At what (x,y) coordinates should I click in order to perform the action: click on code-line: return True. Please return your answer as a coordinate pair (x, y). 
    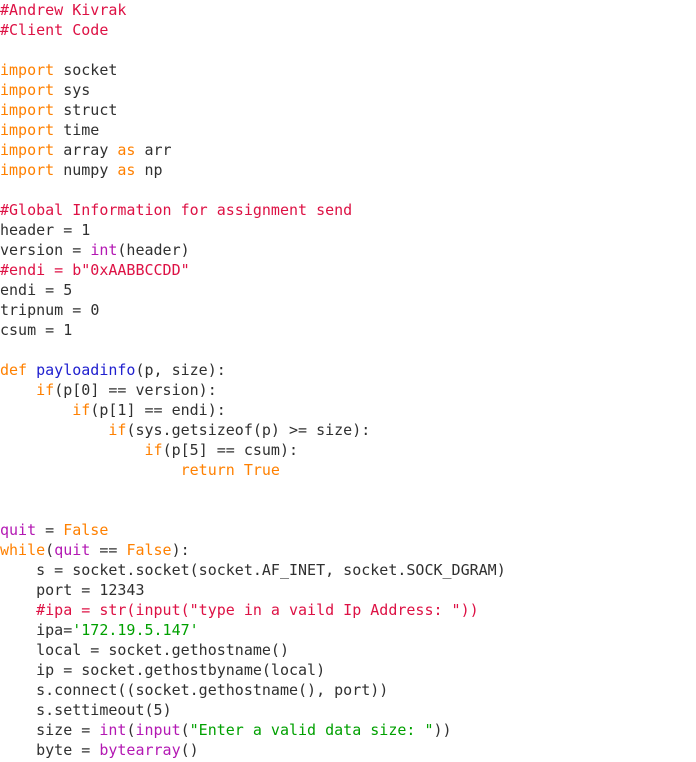
    Looking at the image, I should click on (348, 470).